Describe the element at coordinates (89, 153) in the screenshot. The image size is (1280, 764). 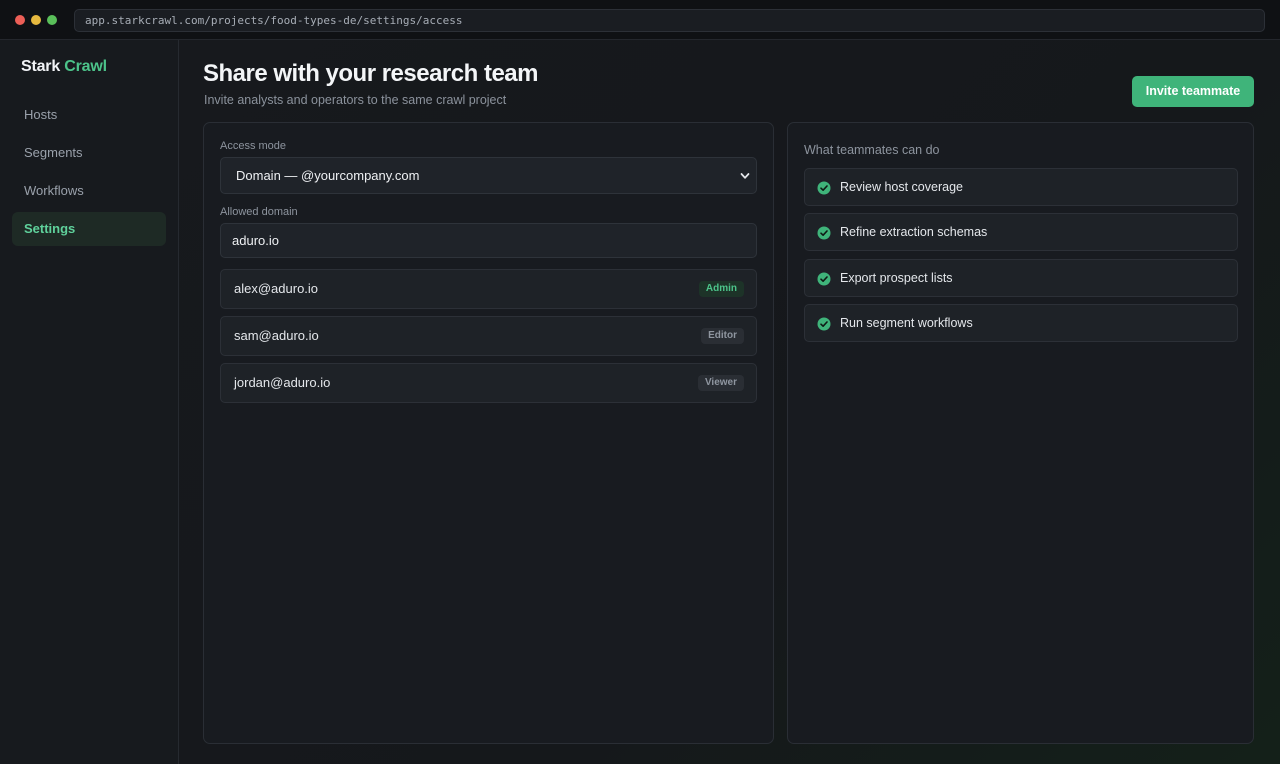
I see `sidebar-item-segments: Segments` at that location.